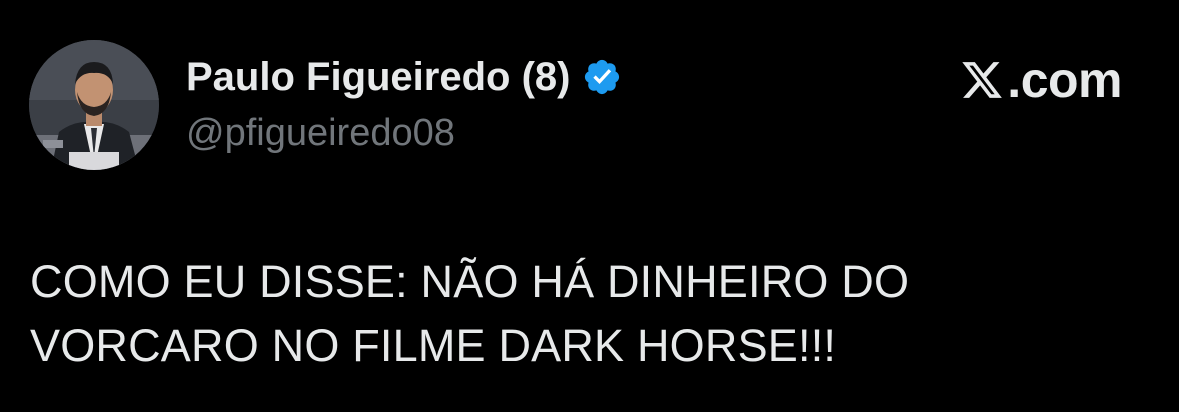  I want to click on avatar, so click(94, 105).